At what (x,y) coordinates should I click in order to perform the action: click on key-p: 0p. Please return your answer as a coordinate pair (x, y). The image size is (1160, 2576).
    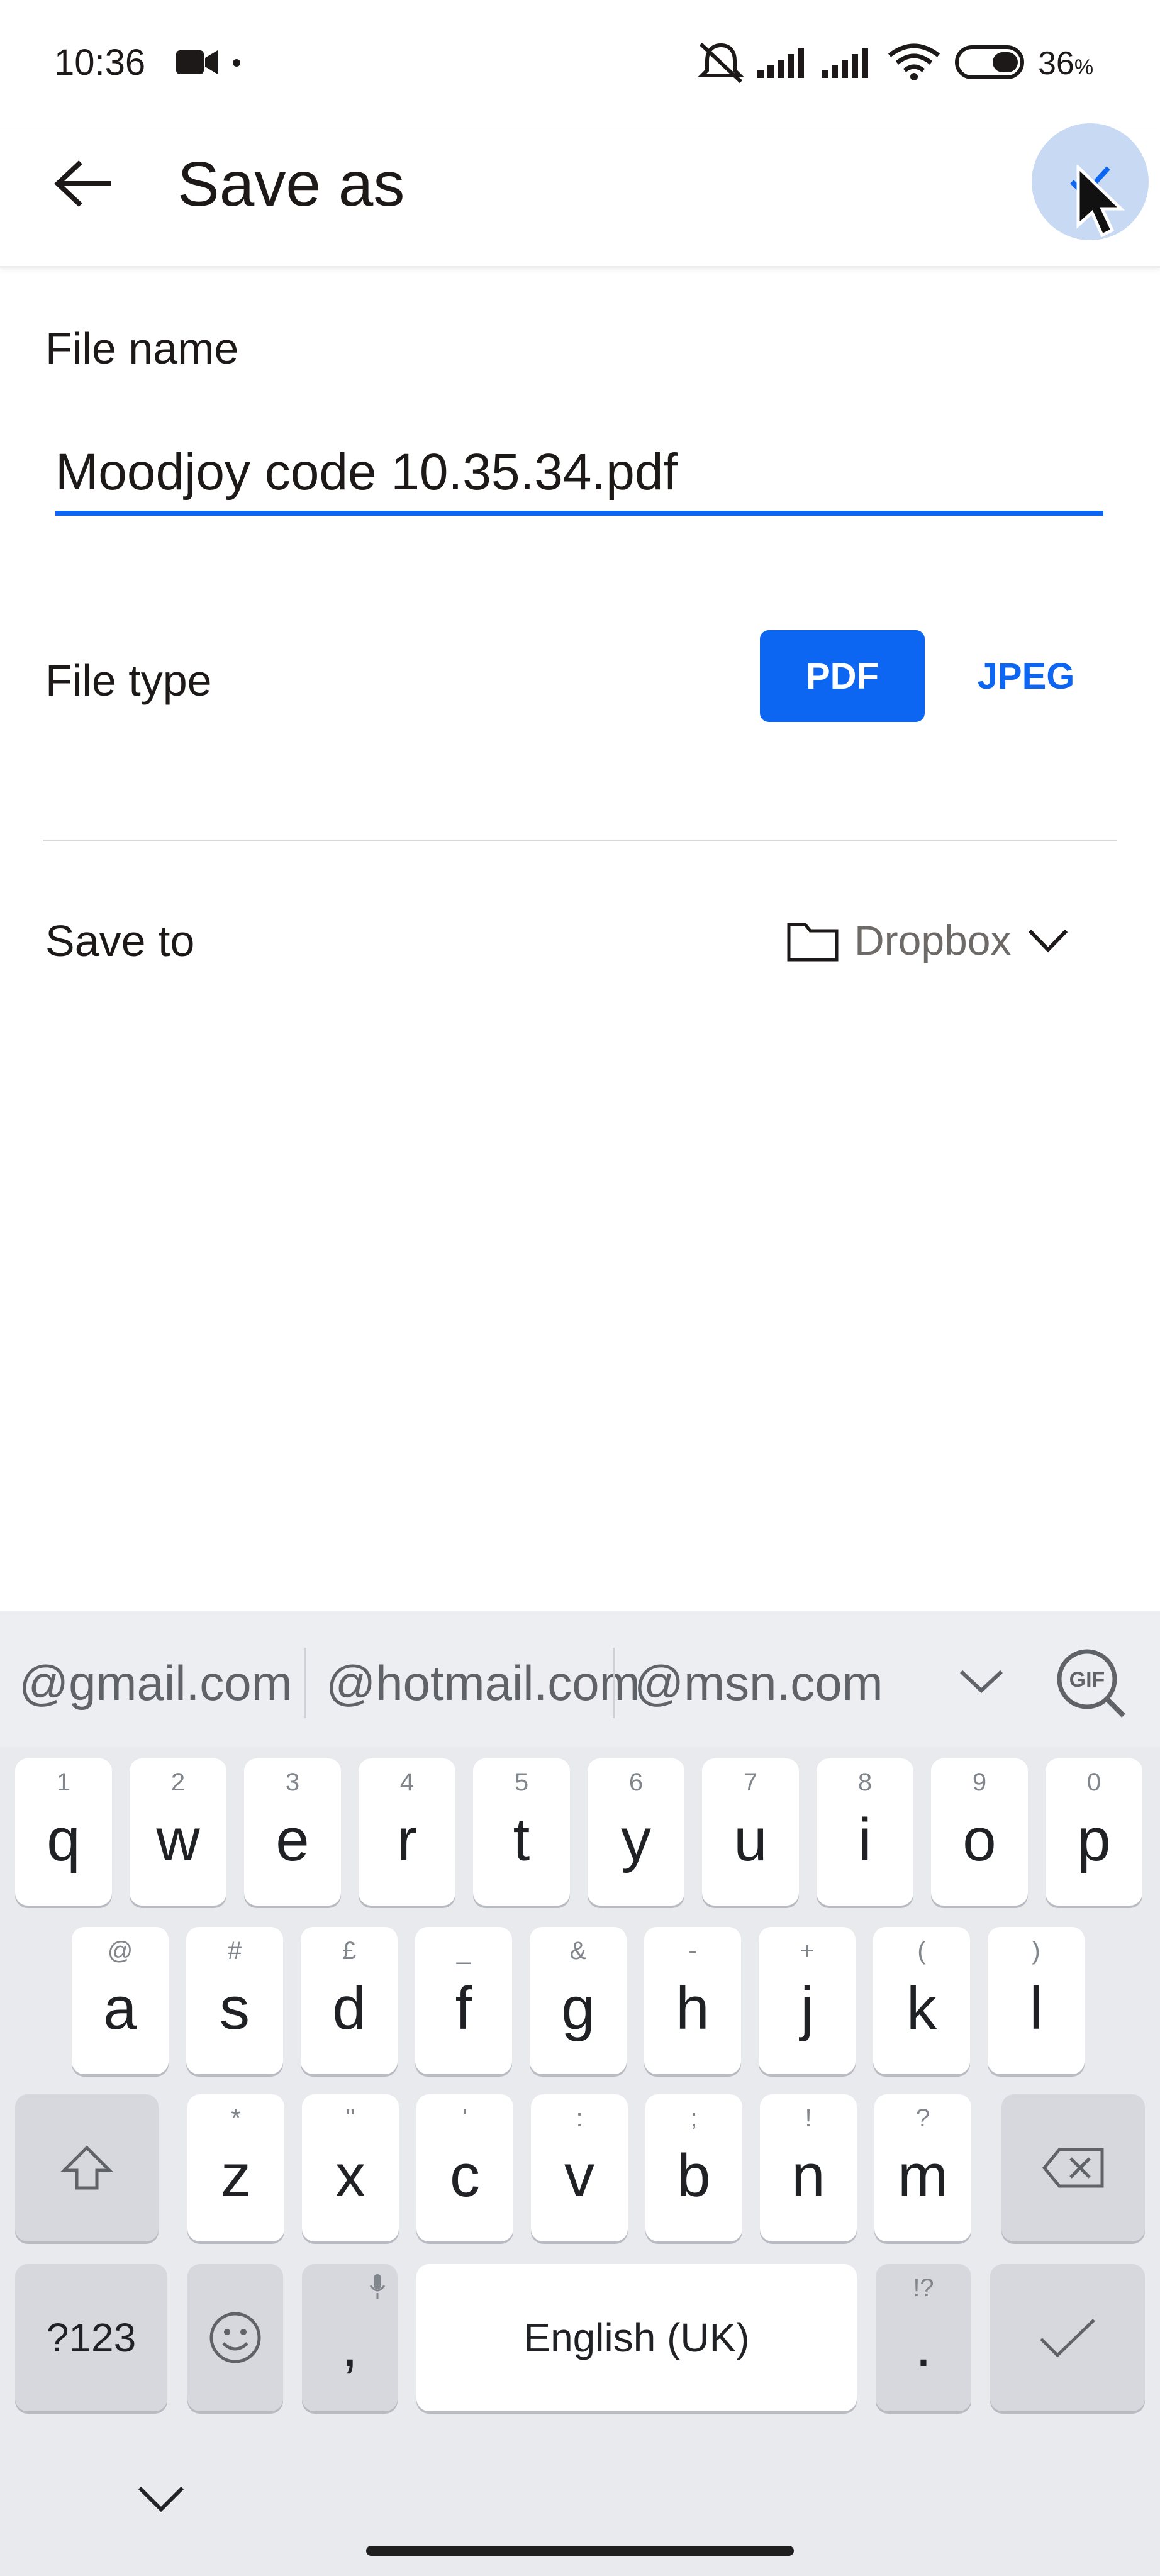
    Looking at the image, I should click on (1094, 1832).